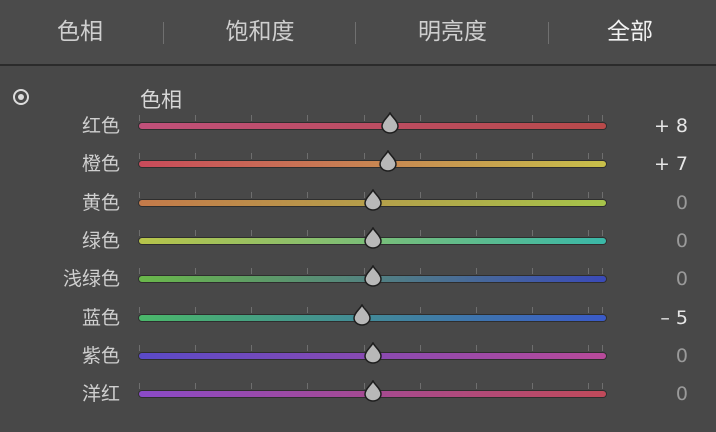 This screenshot has width=716, height=432. Describe the element at coordinates (80, 32) in the screenshot. I see `tab-hue: 色相` at that location.